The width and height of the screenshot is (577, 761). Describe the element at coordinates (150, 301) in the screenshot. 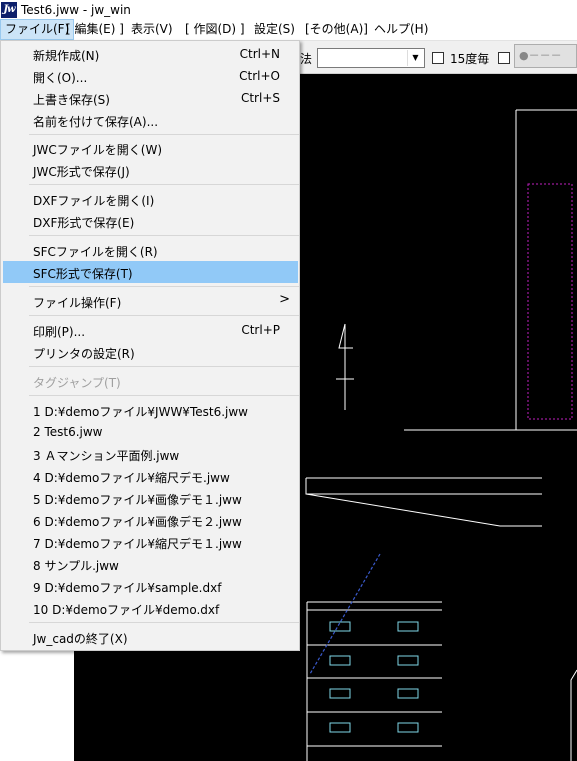

I see `menu-item-file-operations: ファイル操作(F) >` at that location.